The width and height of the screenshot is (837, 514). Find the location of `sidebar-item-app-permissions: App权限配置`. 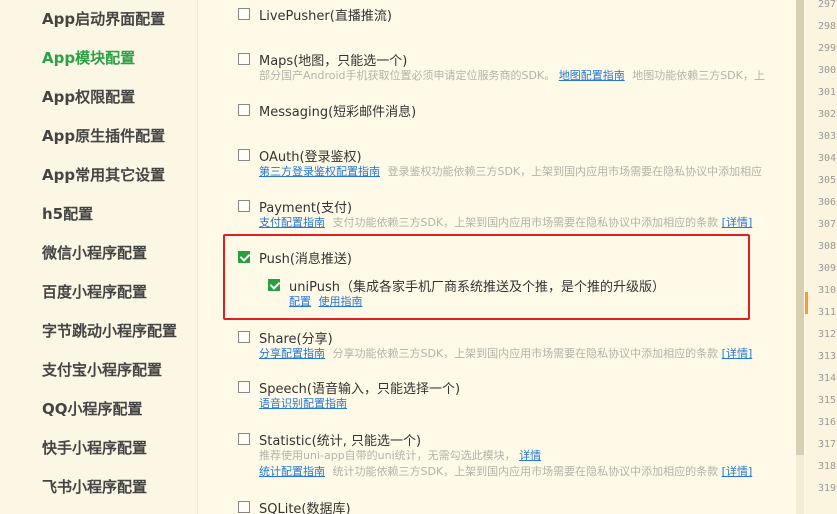

sidebar-item-app-permissions: App权限配置 is located at coordinates (88, 96).